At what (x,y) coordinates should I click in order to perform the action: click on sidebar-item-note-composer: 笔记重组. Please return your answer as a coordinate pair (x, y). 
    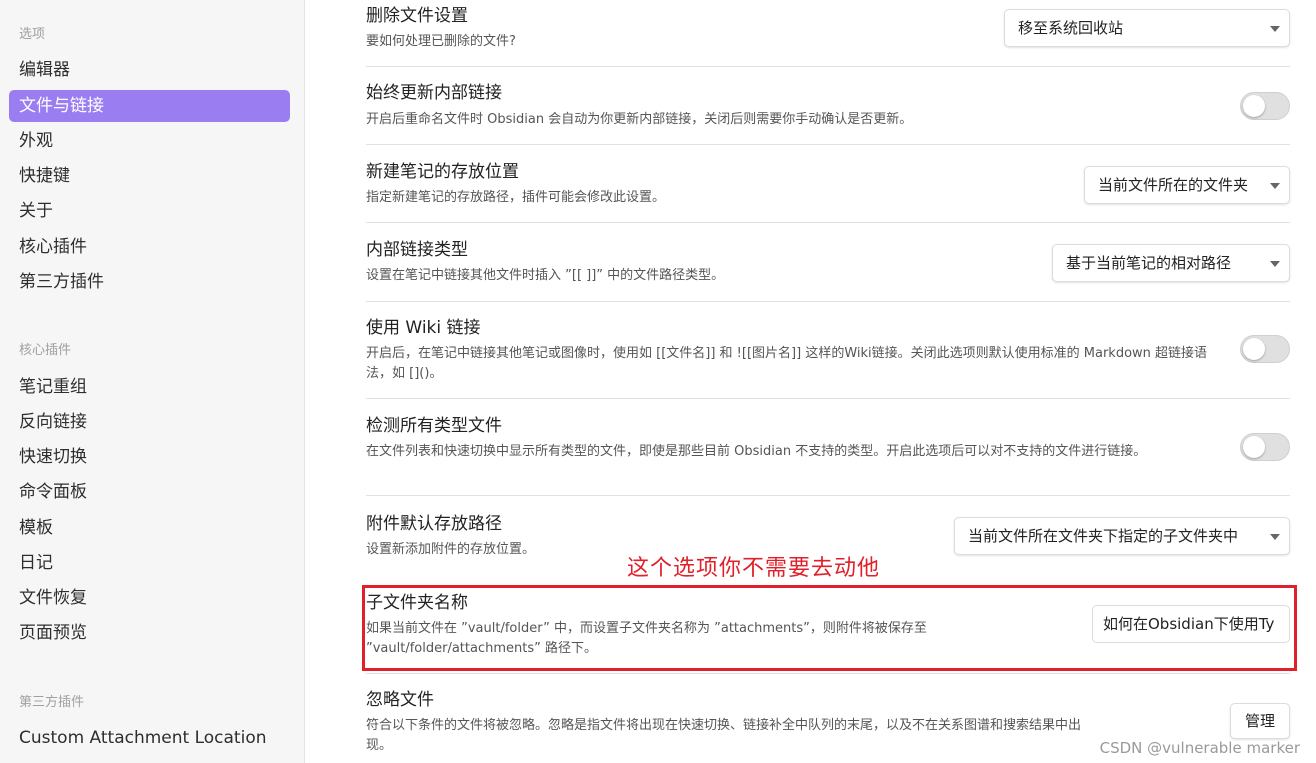
    Looking at the image, I should click on (149, 387).